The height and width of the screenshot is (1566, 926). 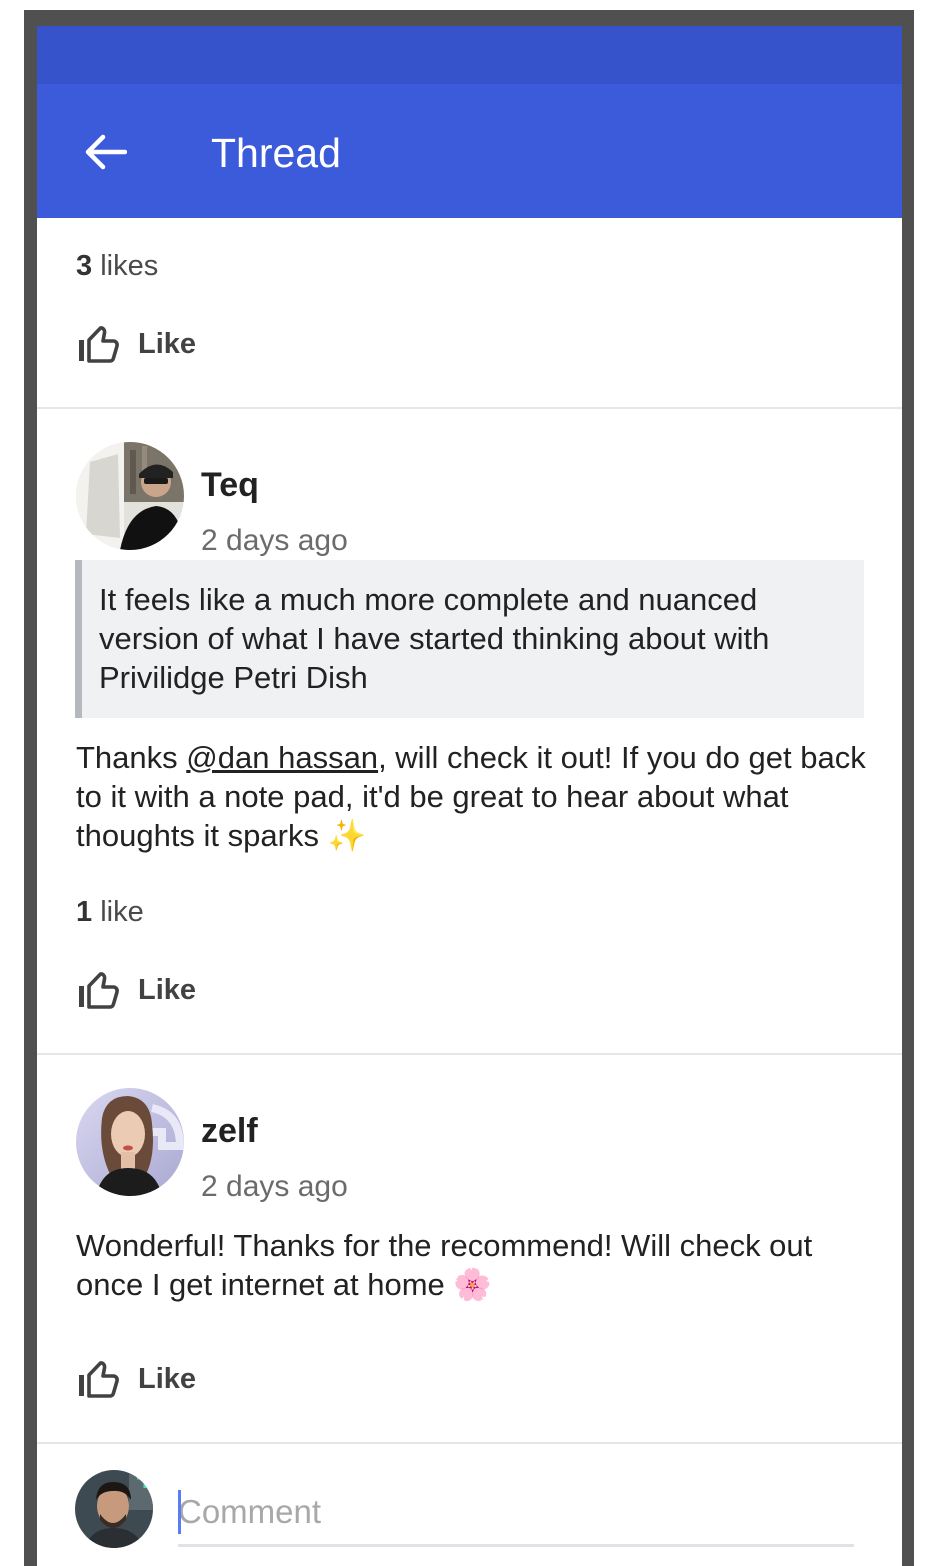 I want to click on back-button, so click(x=105, y=152).